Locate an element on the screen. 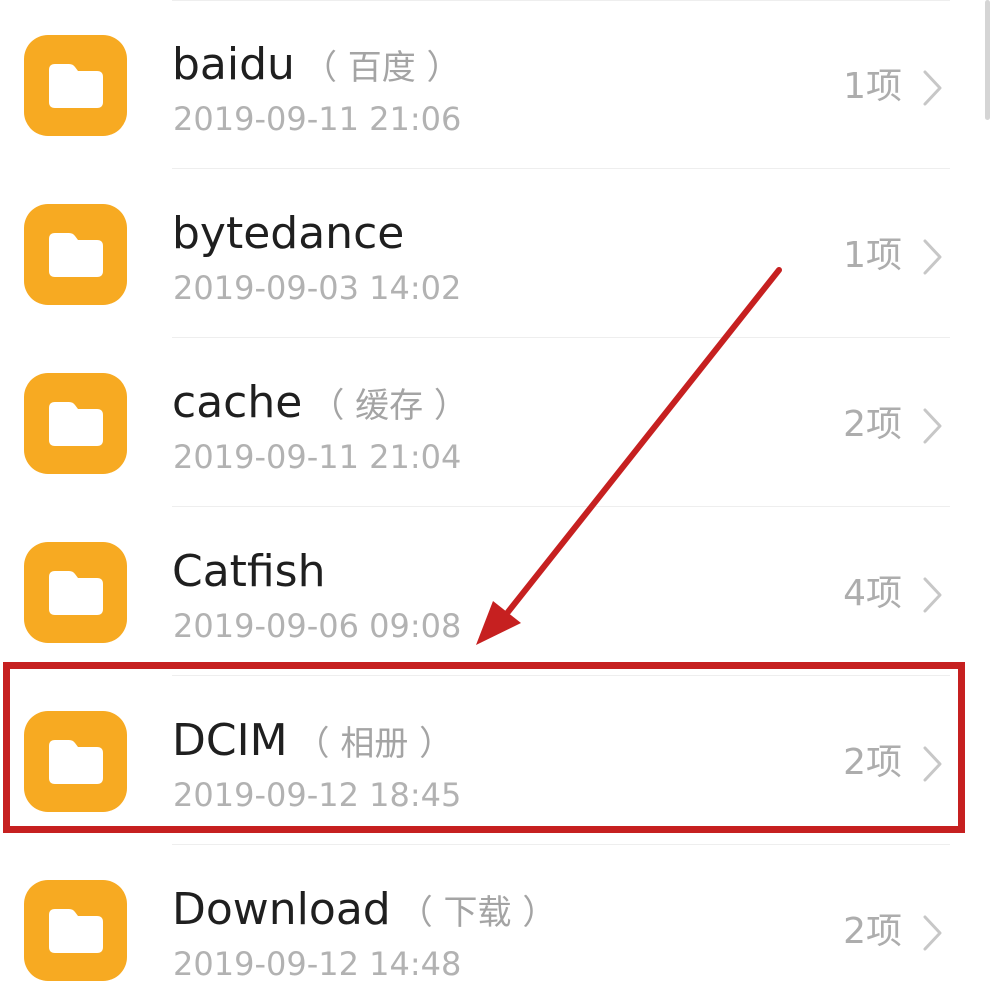  item-count: 4项 is located at coordinates (872, 593).